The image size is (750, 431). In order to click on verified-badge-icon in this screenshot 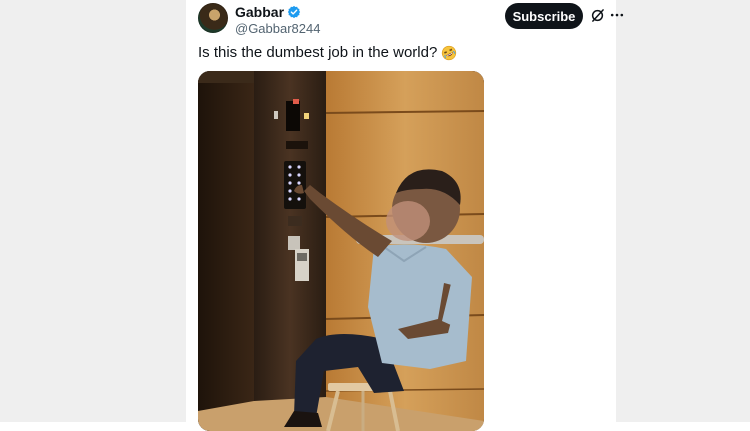, I will do `click(294, 12)`.